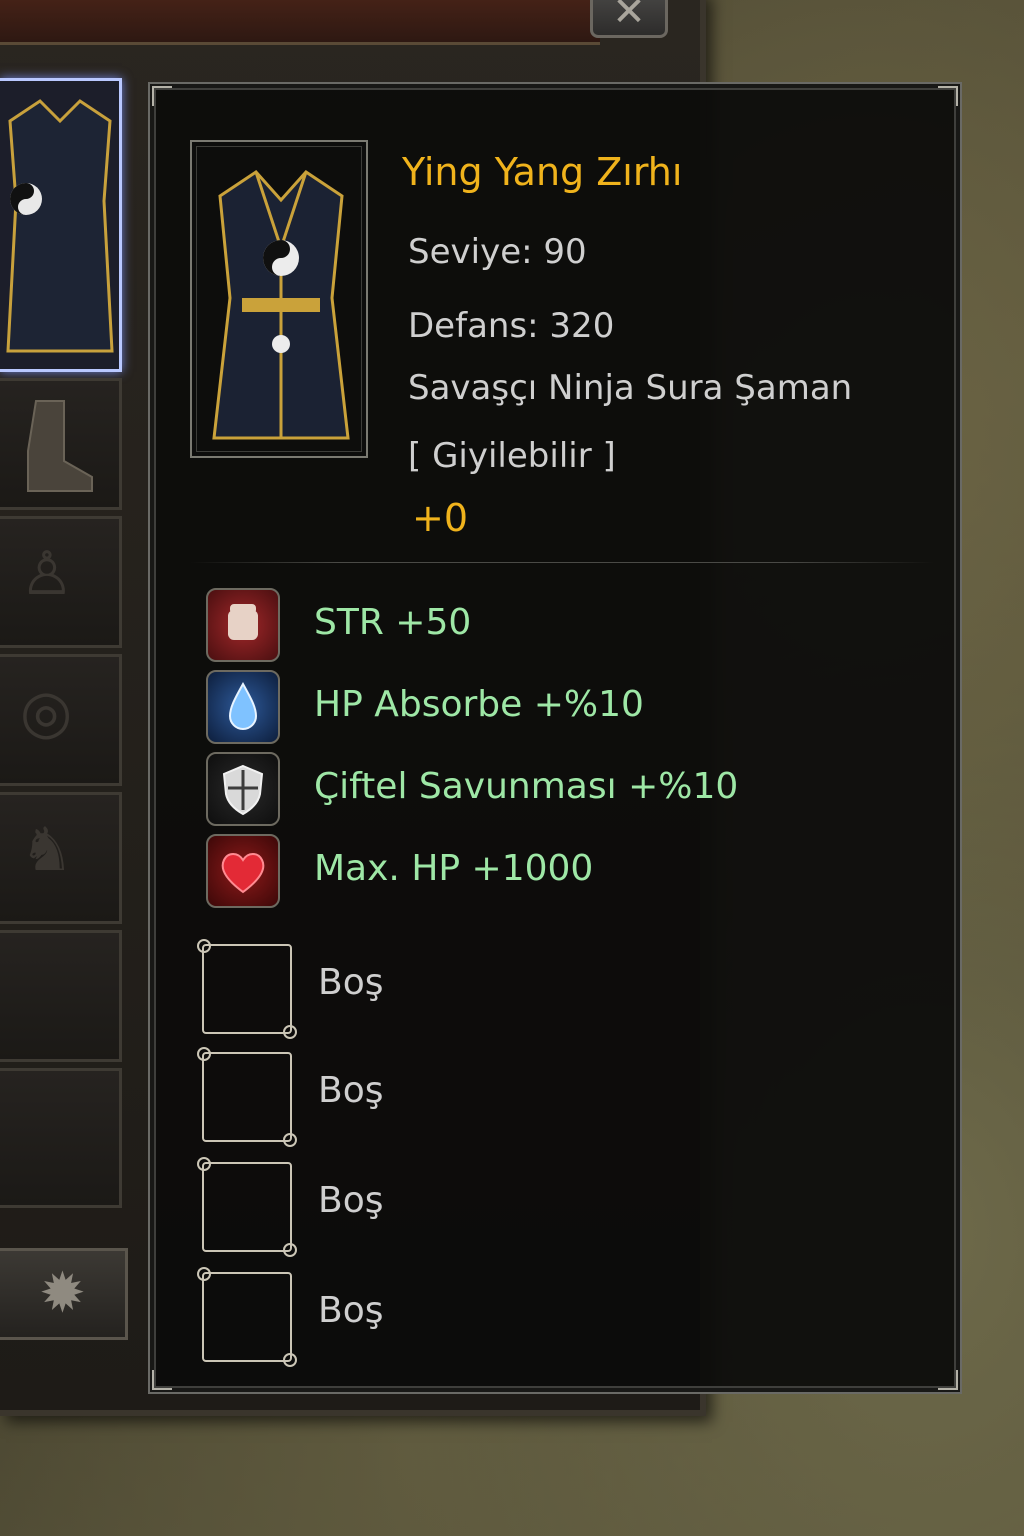 The image size is (1024, 1536). I want to click on bonus-row-max-hp: Max. HP +1000, so click(556, 871).